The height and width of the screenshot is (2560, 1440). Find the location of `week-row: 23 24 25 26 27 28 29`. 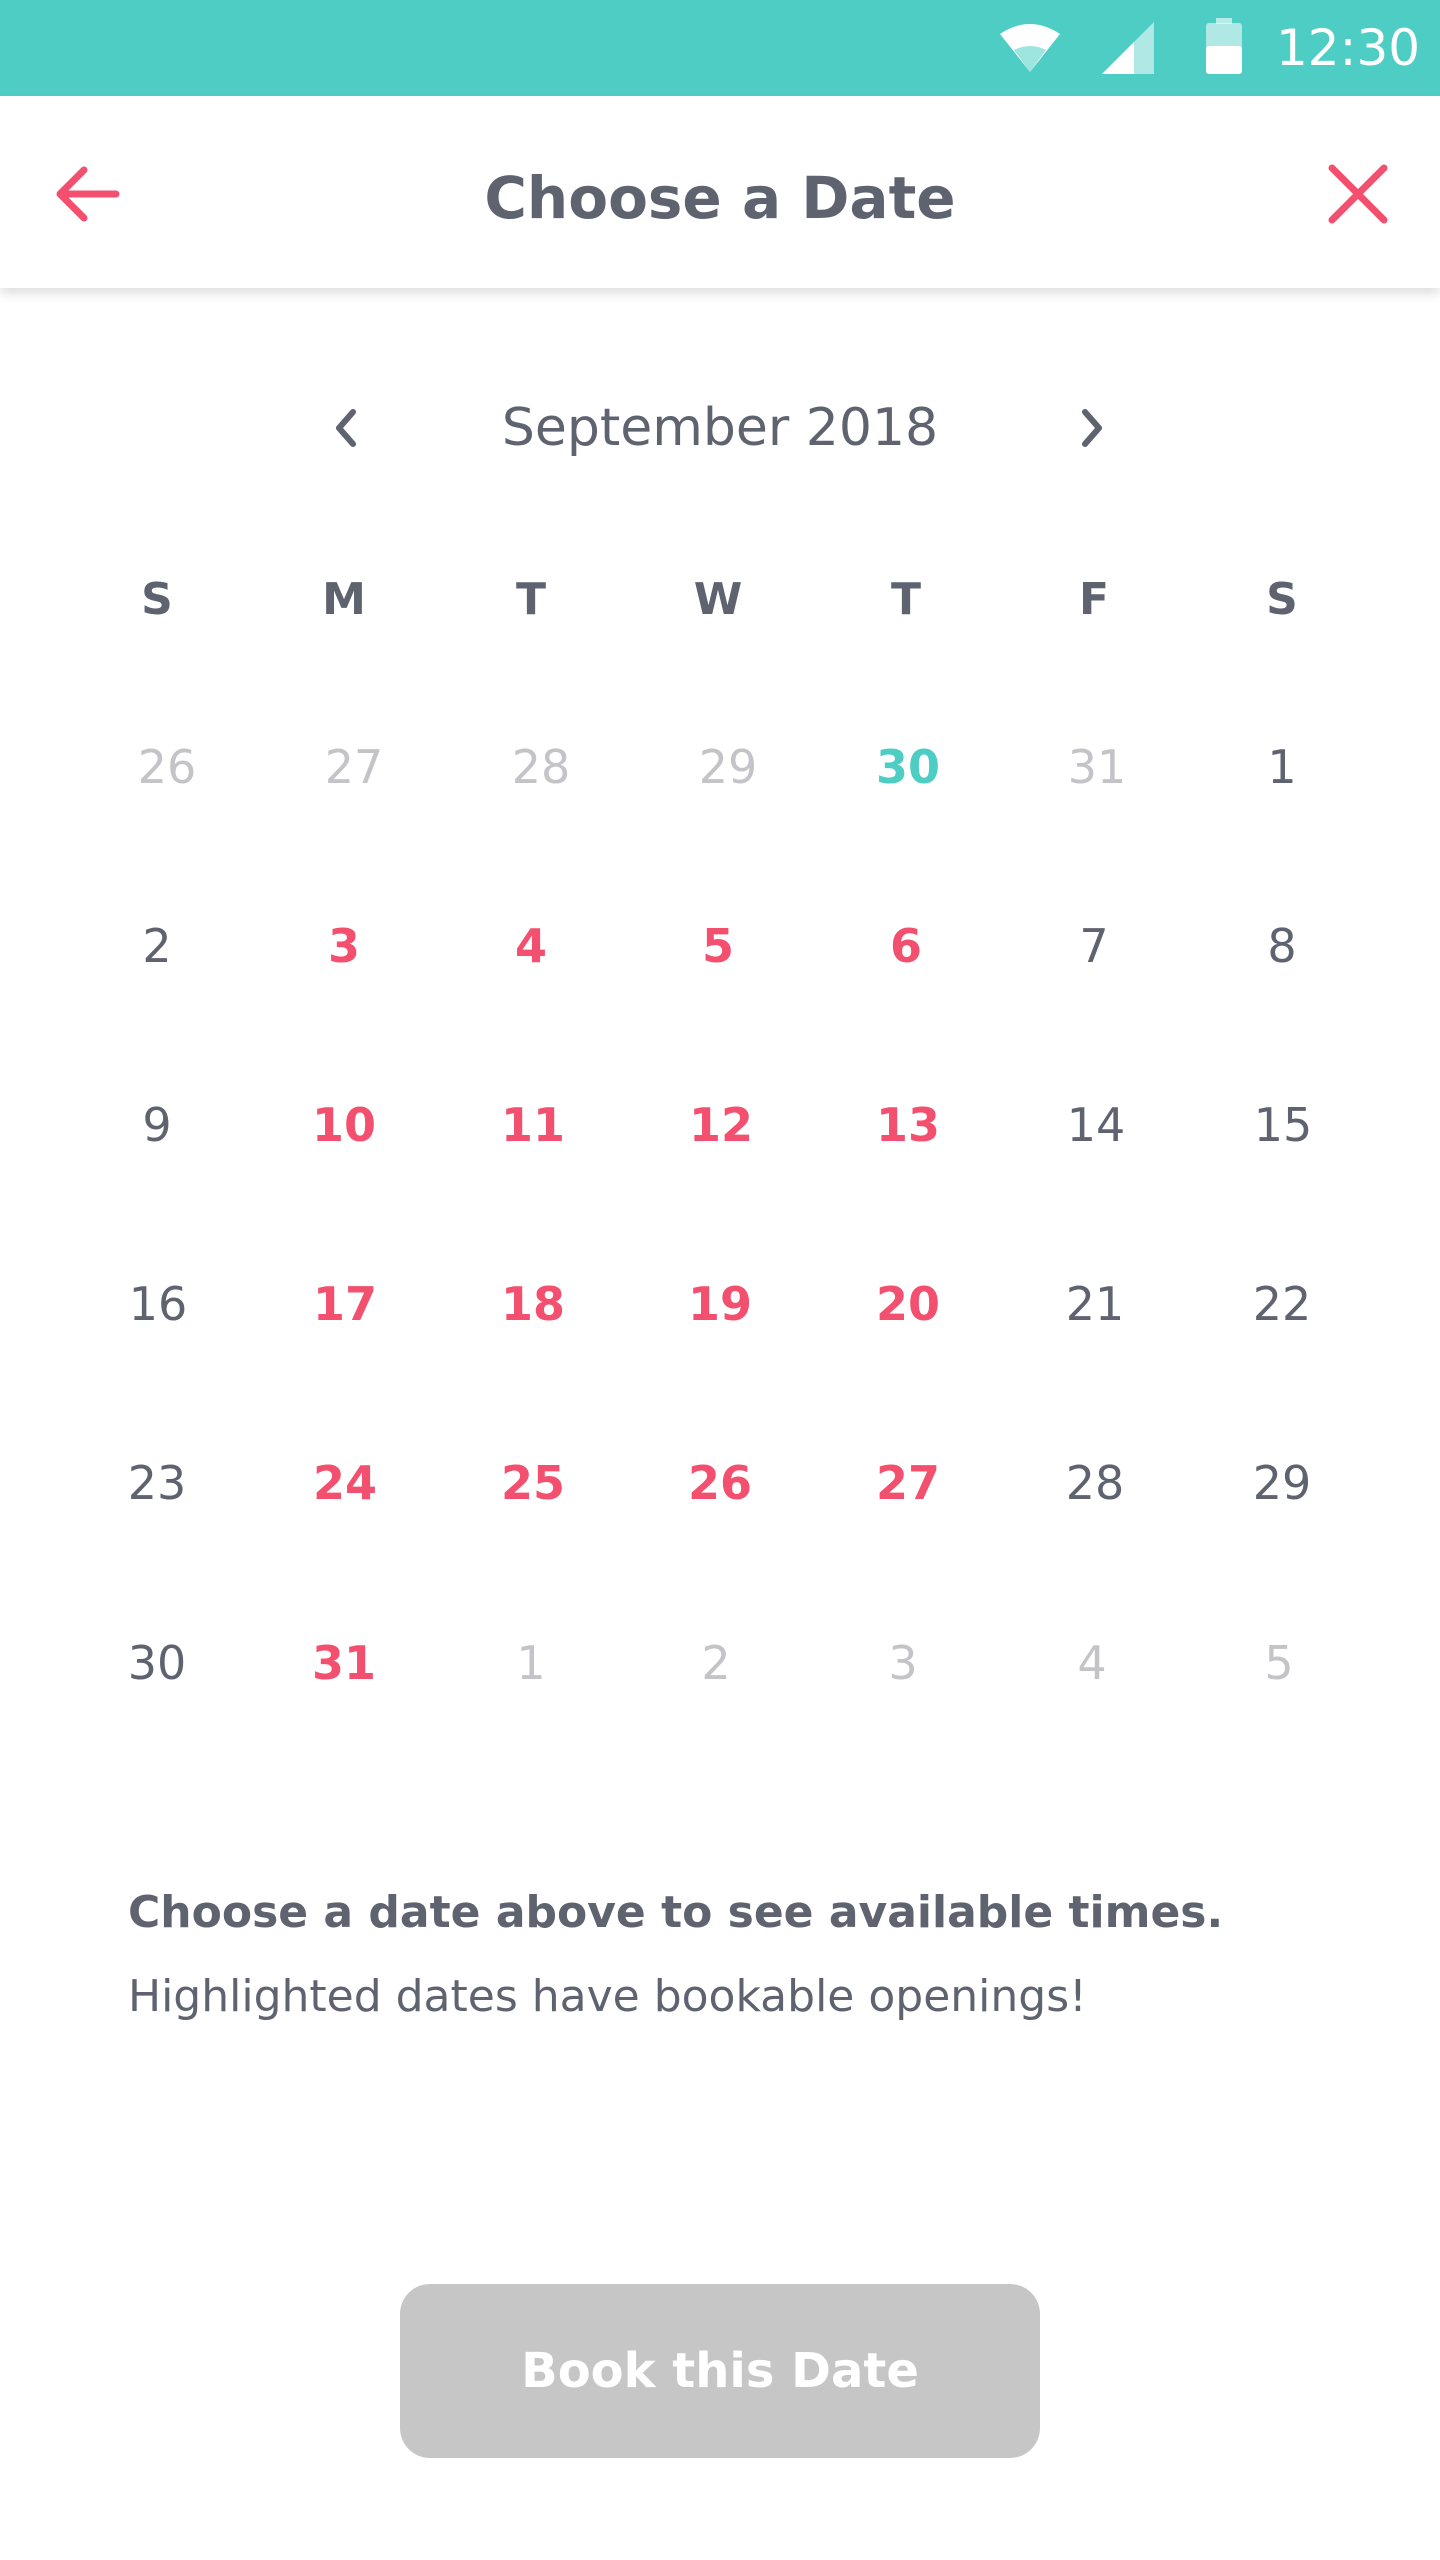

week-row: 23 24 25 26 27 28 29 is located at coordinates (720, 1483).